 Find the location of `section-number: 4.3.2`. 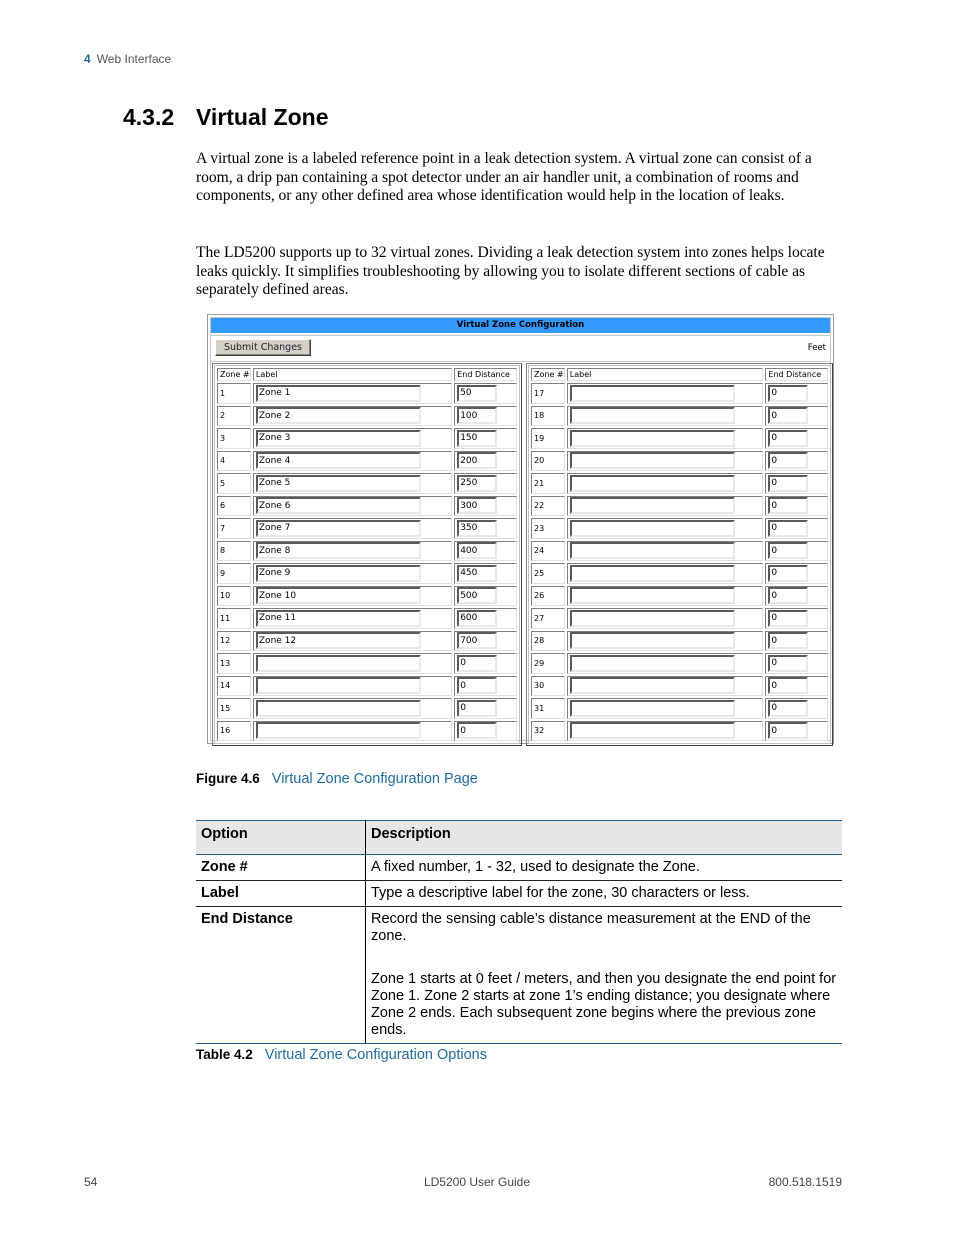

section-number: 4.3.2 is located at coordinates (149, 117).